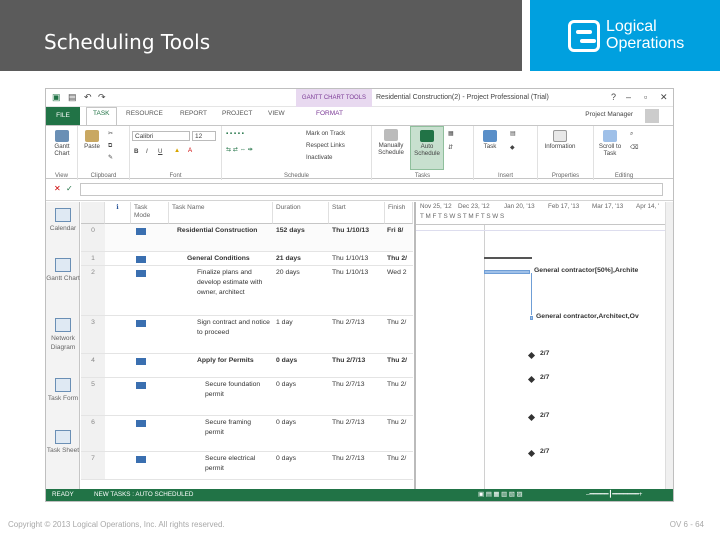 This screenshot has height=540, width=720. I want to click on tab-project: PROJECT, so click(237, 113).